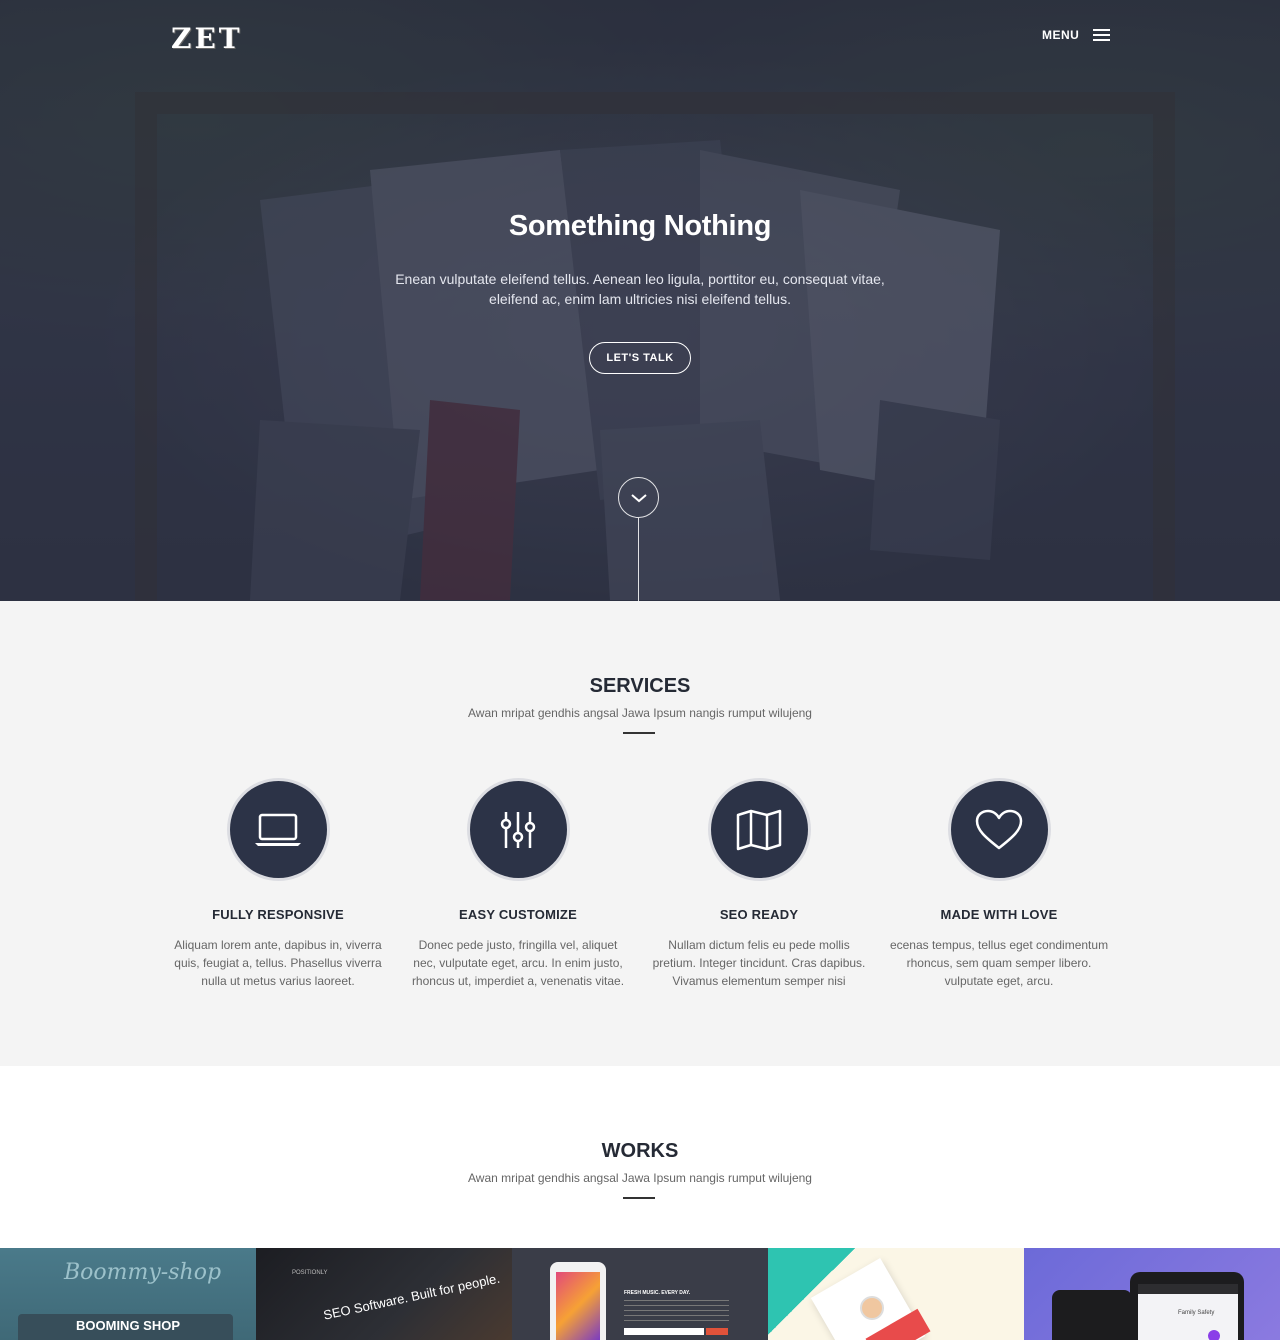 The height and width of the screenshot is (1340, 1280). Describe the element at coordinates (1092, 1315) in the screenshot. I see `phone-mockup` at that location.